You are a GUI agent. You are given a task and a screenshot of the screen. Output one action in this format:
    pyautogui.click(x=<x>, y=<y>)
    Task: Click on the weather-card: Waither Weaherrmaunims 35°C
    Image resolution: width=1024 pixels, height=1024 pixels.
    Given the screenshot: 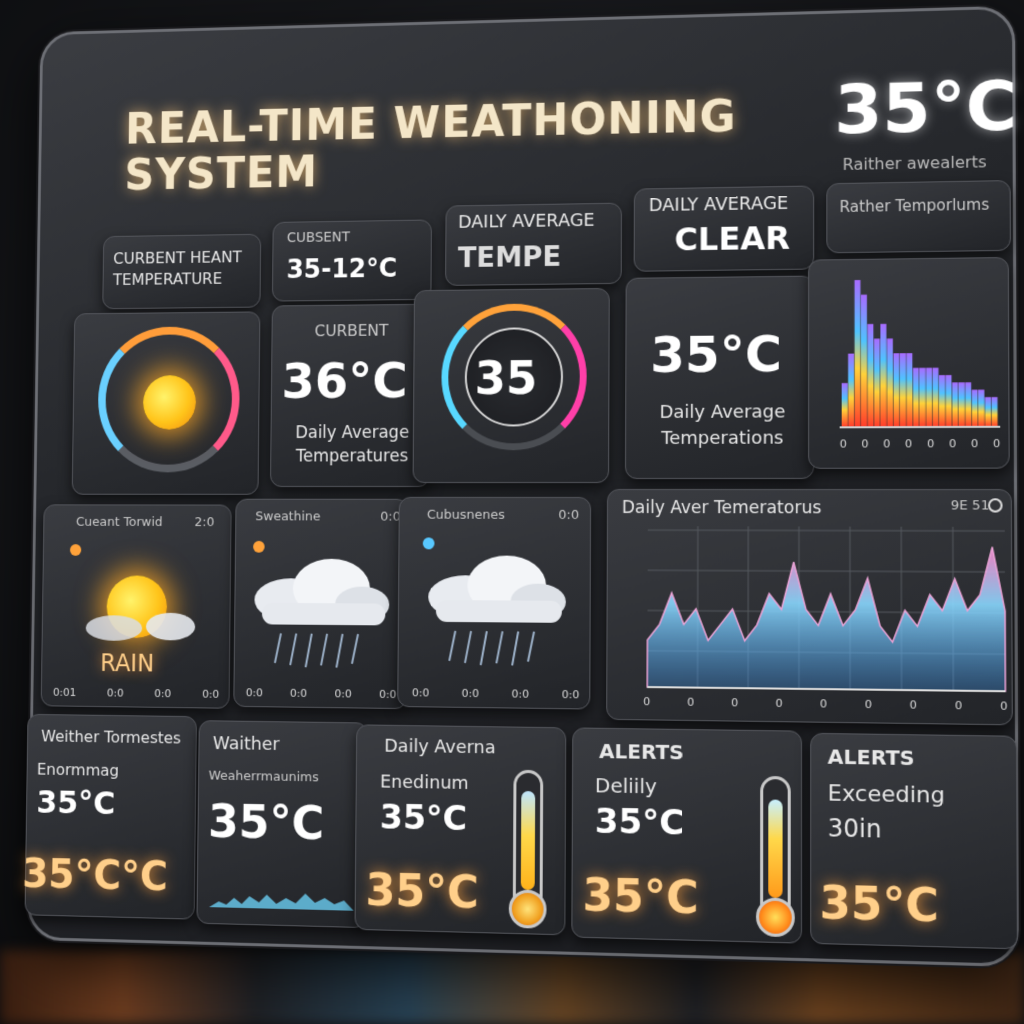 What is the action you would take?
    pyautogui.click(x=282, y=824)
    